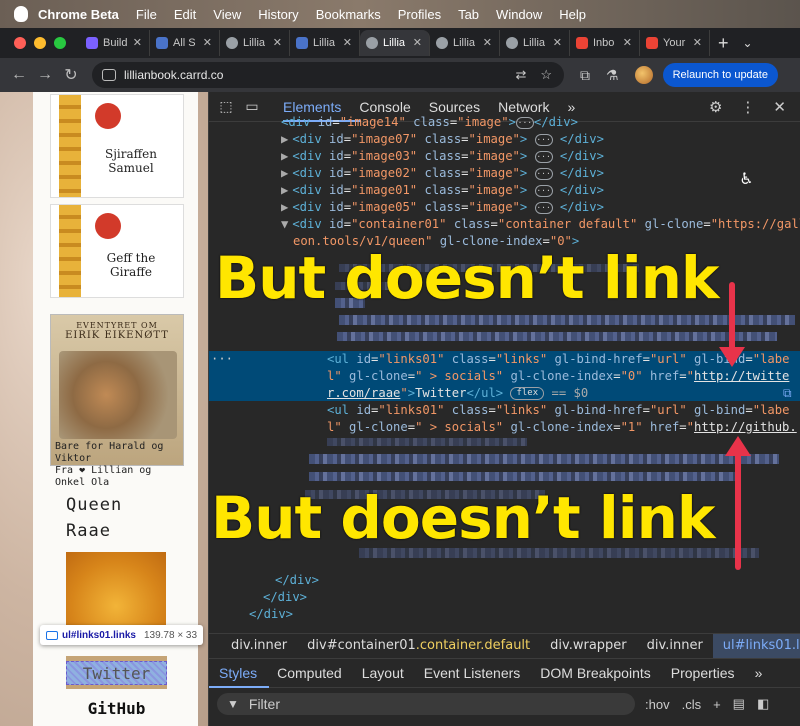 Image resolution: width=800 pixels, height=726 pixels. I want to click on browser-tab: Inbo ✕, so click(605, 43).